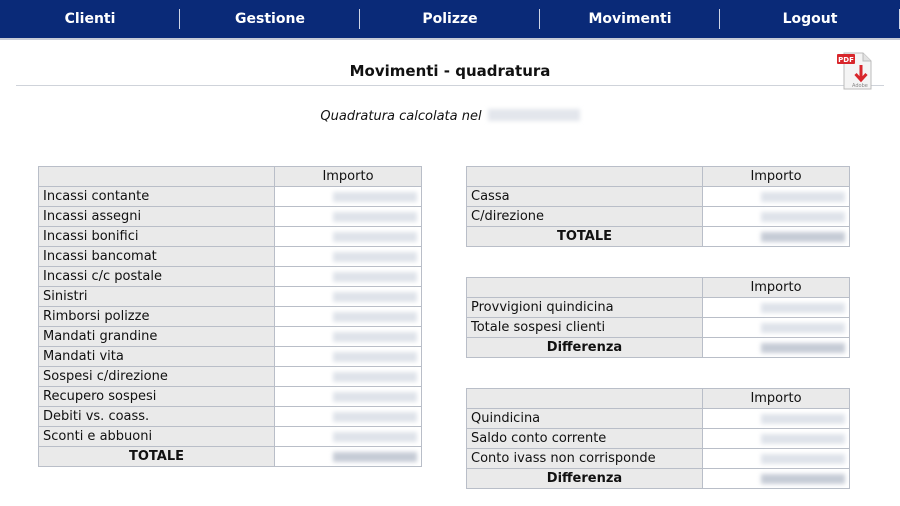 Image resolution: width=900 pixels, height=506 pixels. Describe the element at coordinates (450, 85) in the screenshot. I see `title-divider` at that location.